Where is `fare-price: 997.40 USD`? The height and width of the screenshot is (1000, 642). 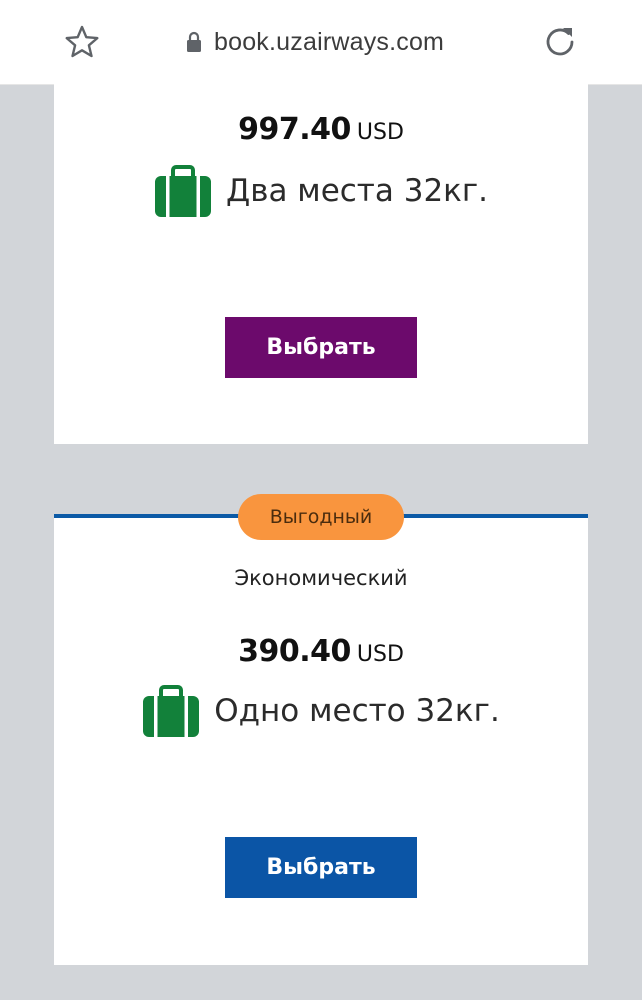
fare-price: 997.40 USD is located at coordinates (321, 129).